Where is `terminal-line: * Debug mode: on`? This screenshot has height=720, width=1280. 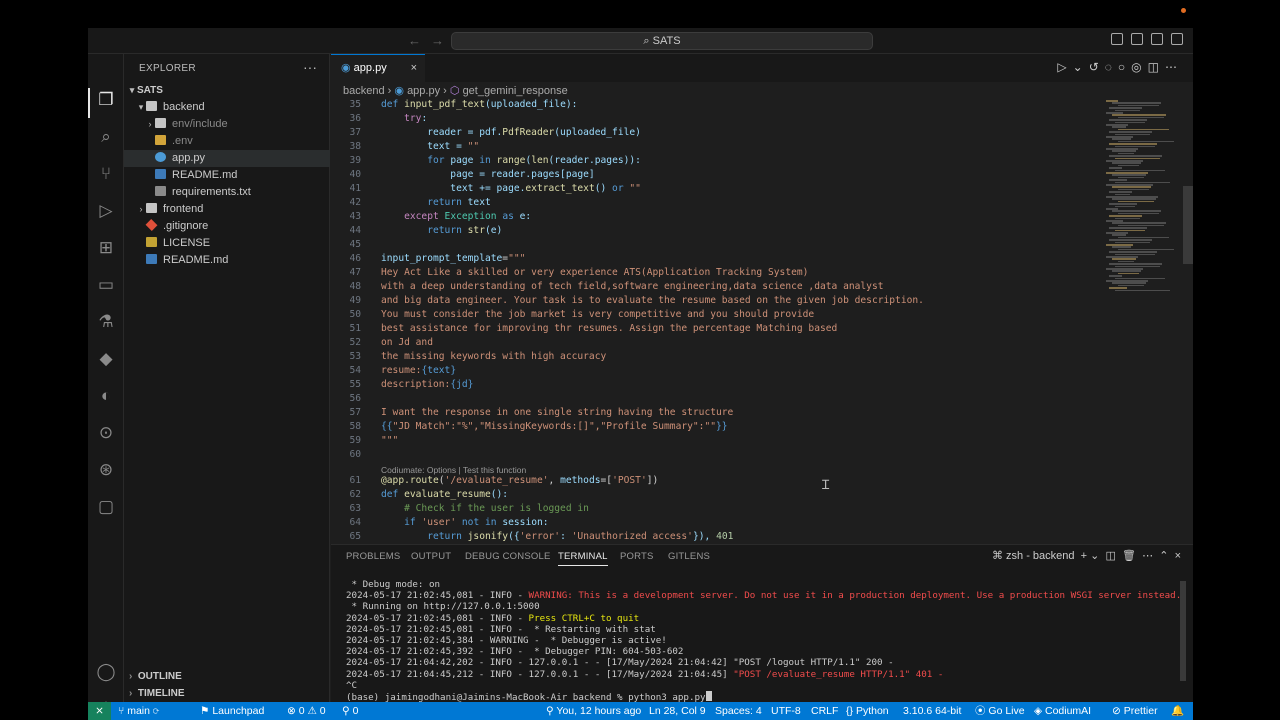 terminal-line: * Debug mode: on is located at coordinates (766, 584).